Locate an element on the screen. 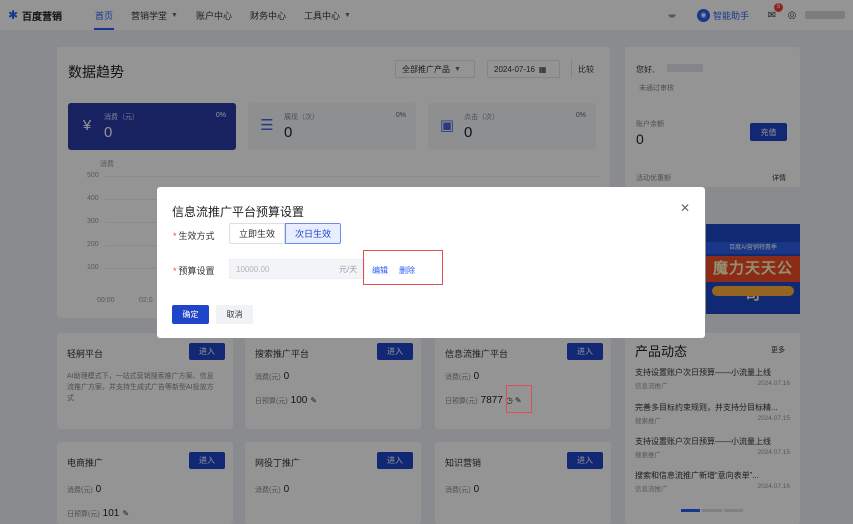  edit-link: 编辑 is located at coordinates (380, 270).